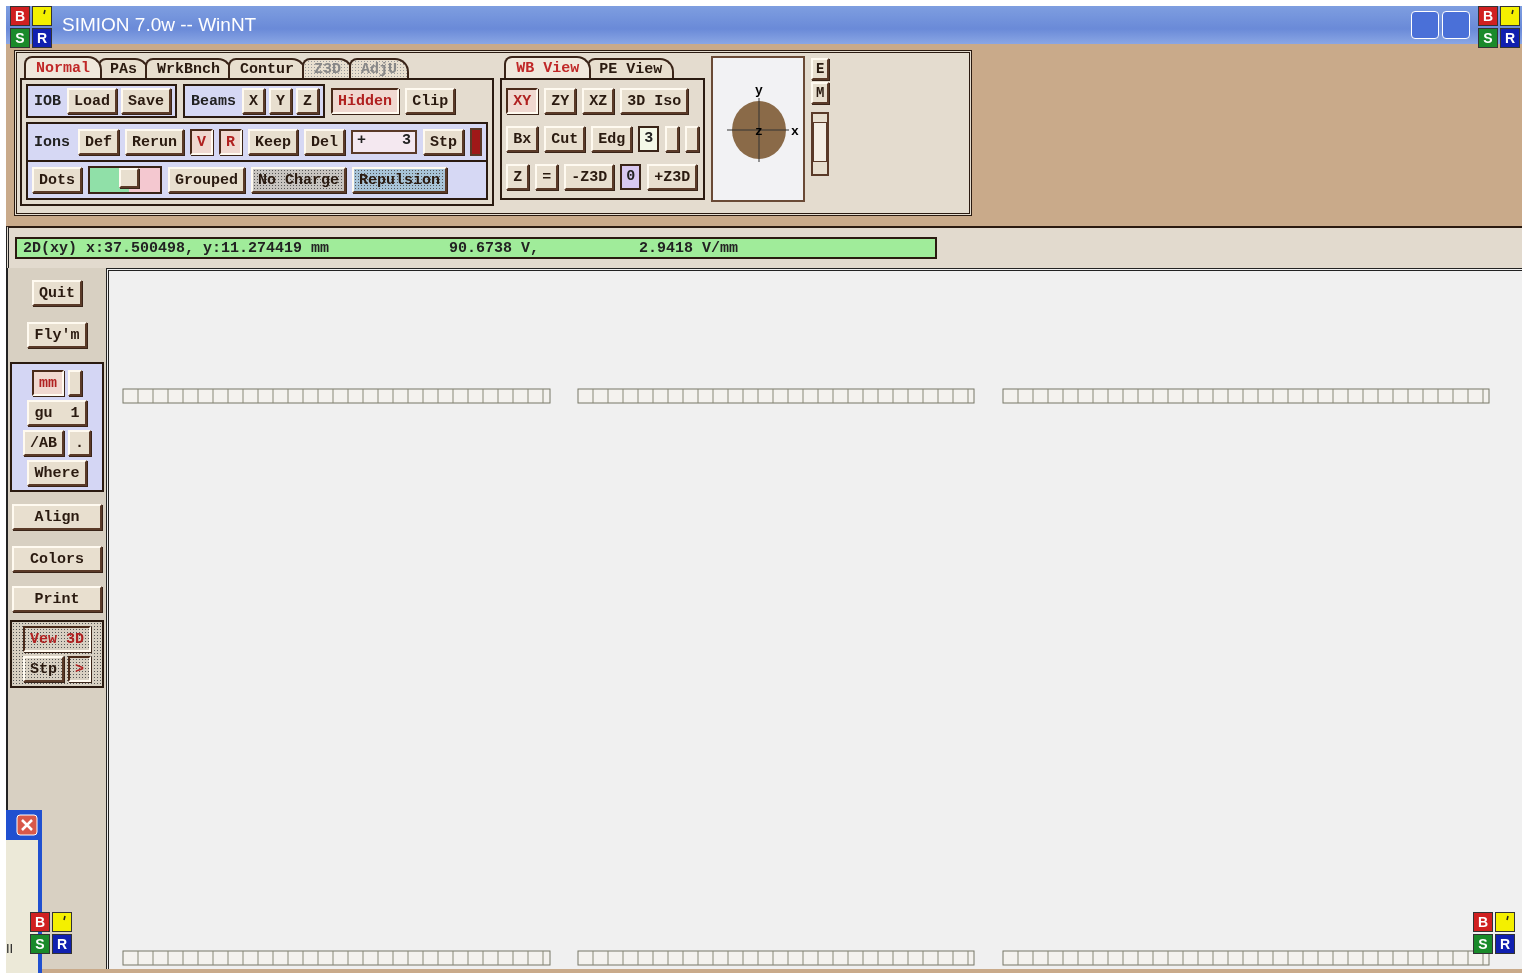 The height and width of the screenshot is (973, 1522). I want to click on tool-button: Quit, so click(57, 293).